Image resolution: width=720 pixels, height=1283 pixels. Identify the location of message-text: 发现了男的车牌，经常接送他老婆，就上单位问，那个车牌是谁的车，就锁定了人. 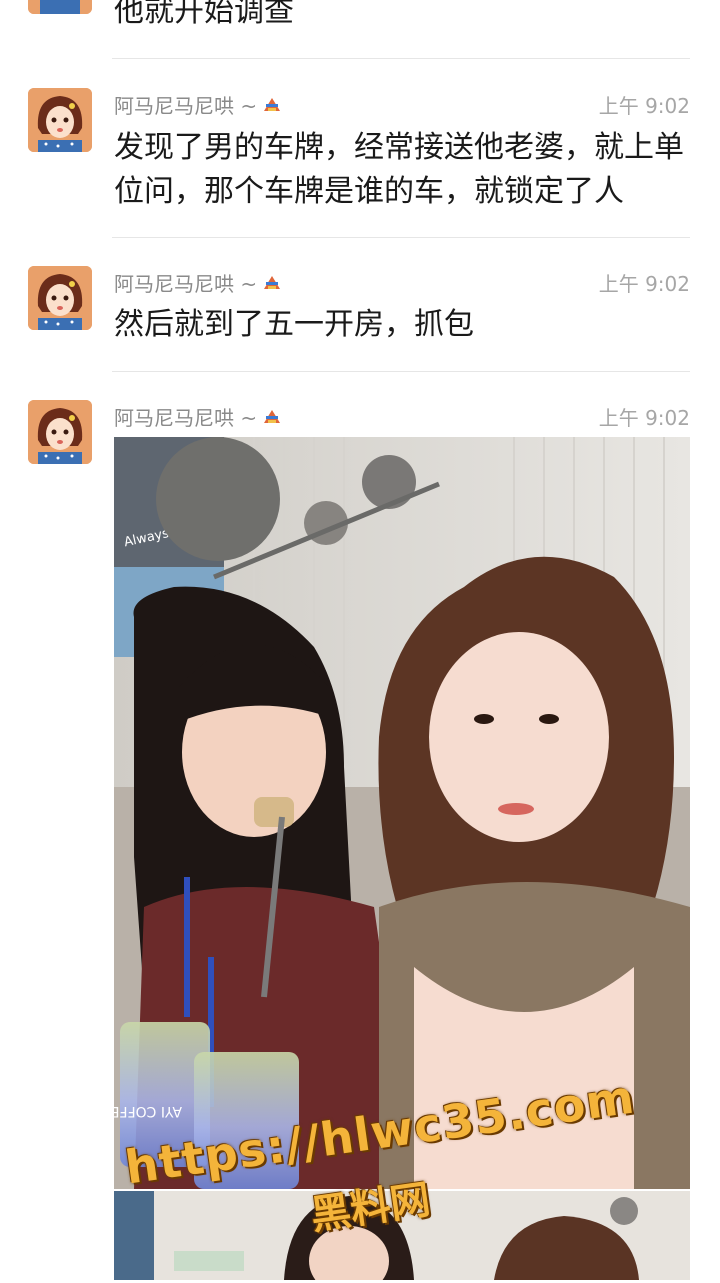
(399, 169).